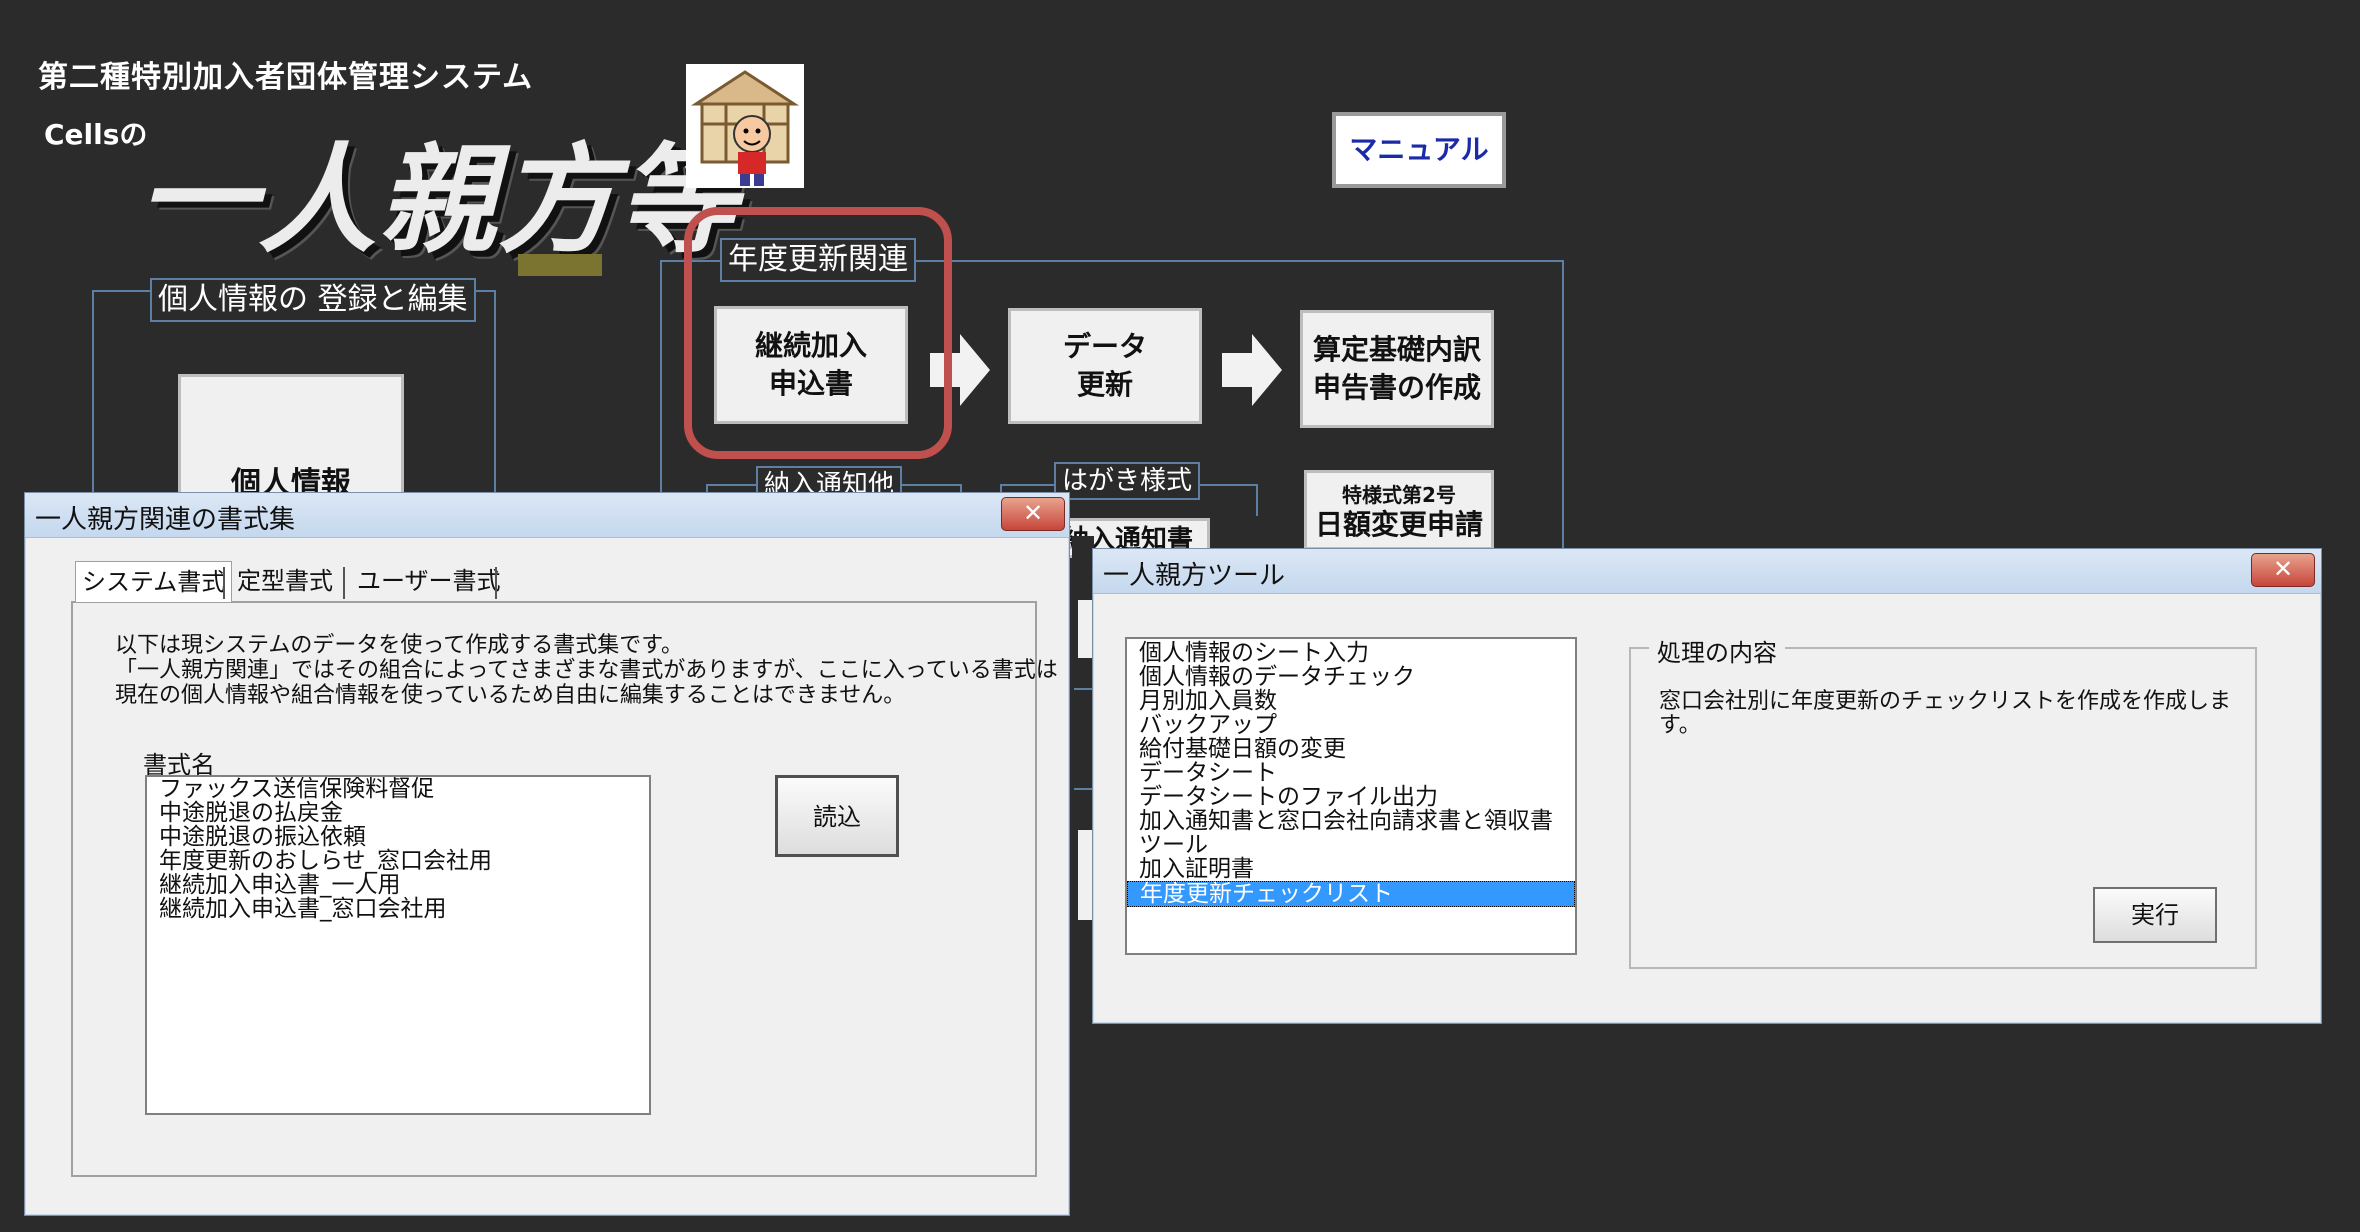 The image size is (2360, 1232). What do you see at coordinates (1945, 701) in the screenshot?
I see `process-description-line: 窓口会社別に年度更新のチェックリストを作成を作成しま` at bounding box center [1945, 701].